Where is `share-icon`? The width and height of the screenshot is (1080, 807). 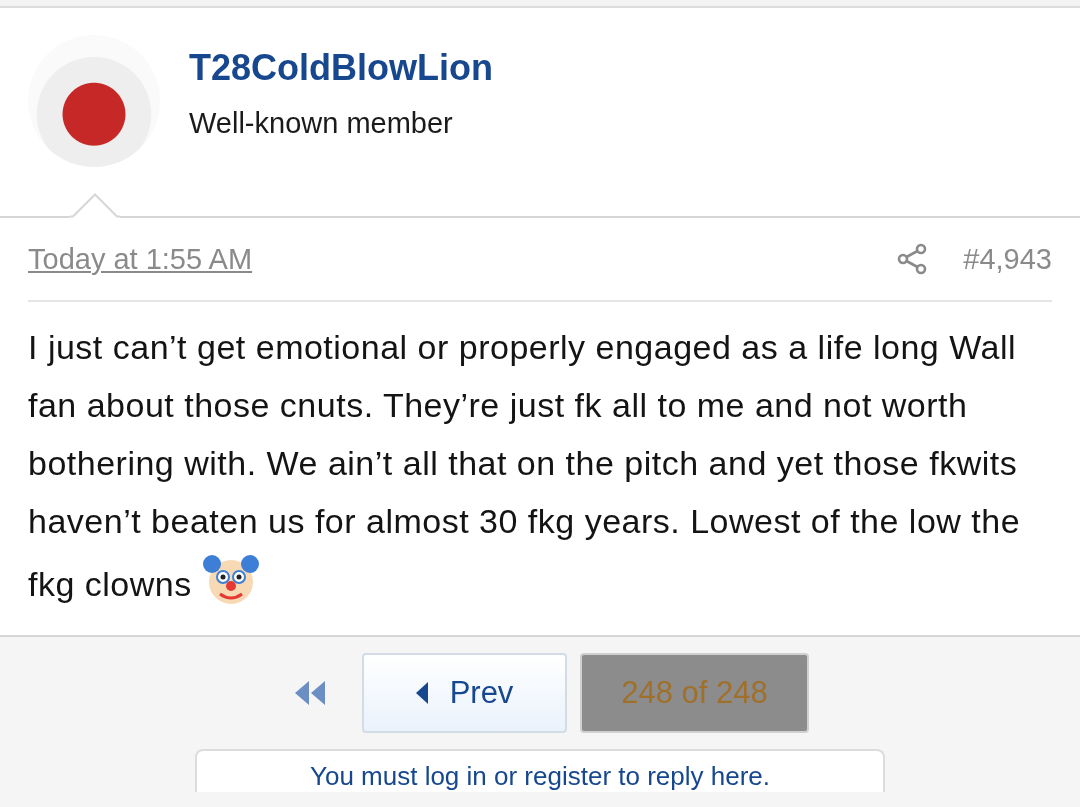
share-icon is located at coordinates (912, 259).